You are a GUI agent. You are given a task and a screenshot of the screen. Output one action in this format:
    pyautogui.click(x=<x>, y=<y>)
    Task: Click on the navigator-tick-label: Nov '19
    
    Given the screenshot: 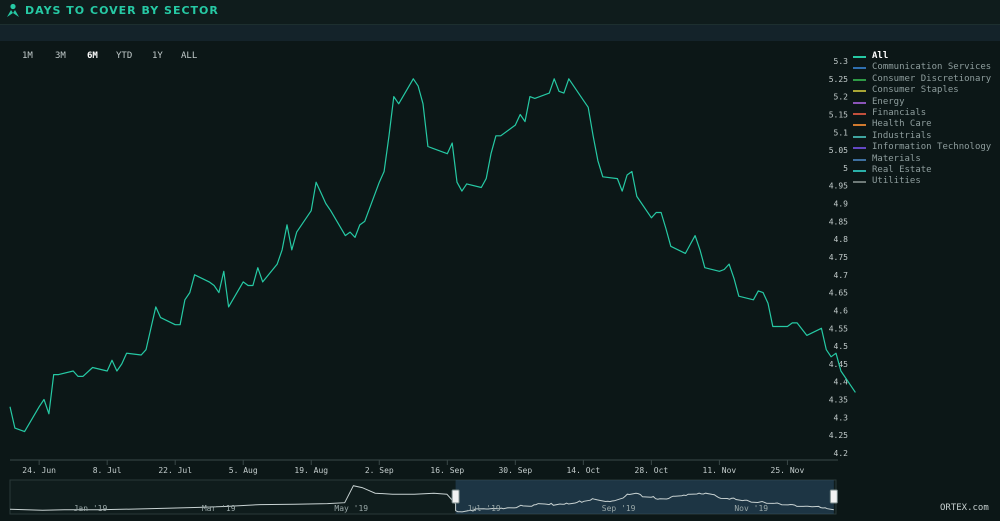 What is the action you would take?
    pyautogui.click(x=751, y=508)
    